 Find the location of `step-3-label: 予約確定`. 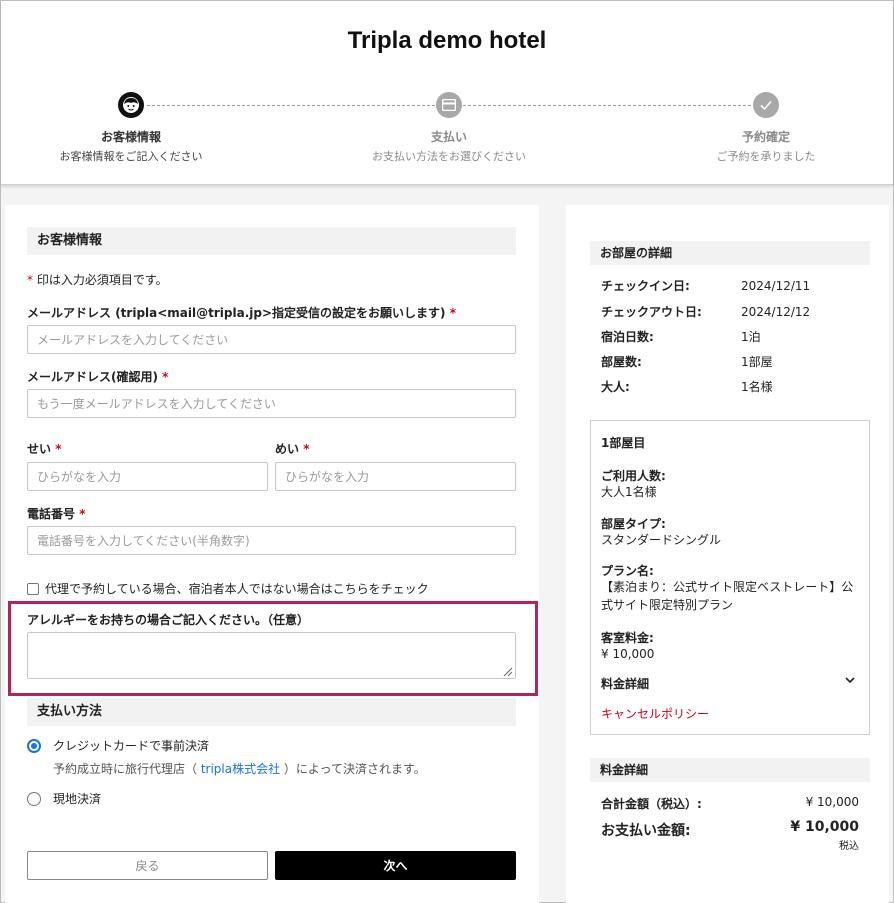

step-3-label: 予約確定 is located at coordinates (765, 137).